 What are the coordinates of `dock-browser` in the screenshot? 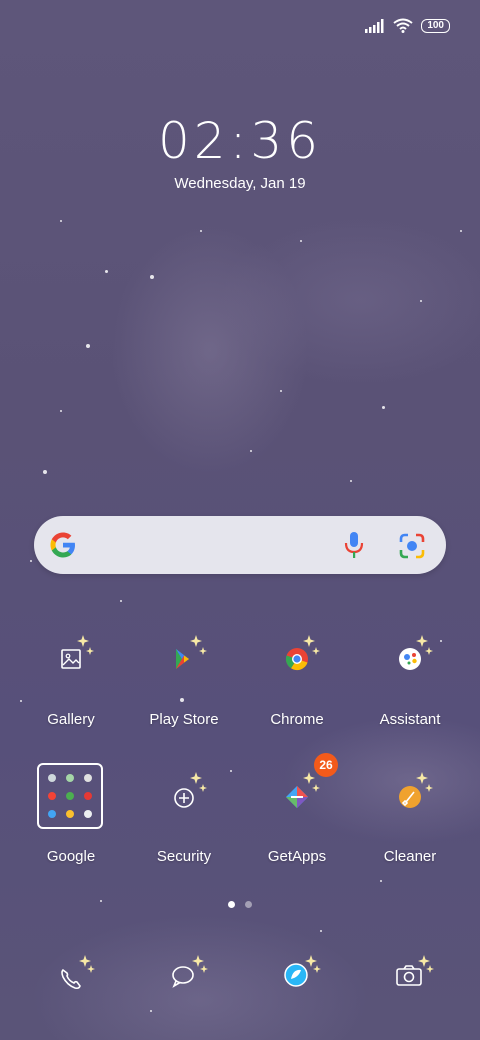 It's located at (301, 980).